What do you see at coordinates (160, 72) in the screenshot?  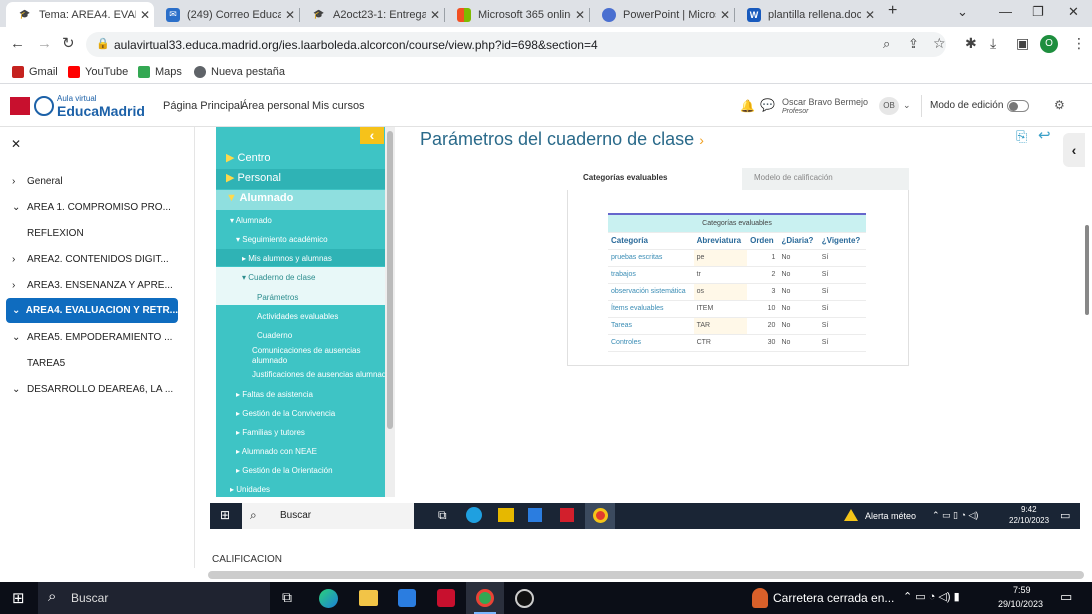 I see `bookmark-maps: Maps` at bounding box center [160, 72].